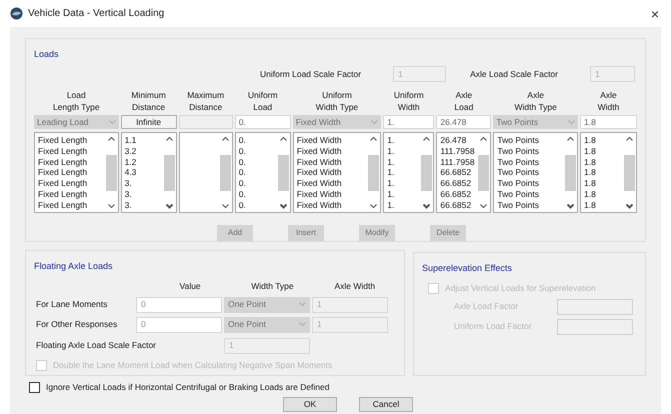  What do you see at coordinates (96, 14) in the screenshot?
I see `window-title: Vehicle Data - Vertical Loading` at bounding box center [96, 14].